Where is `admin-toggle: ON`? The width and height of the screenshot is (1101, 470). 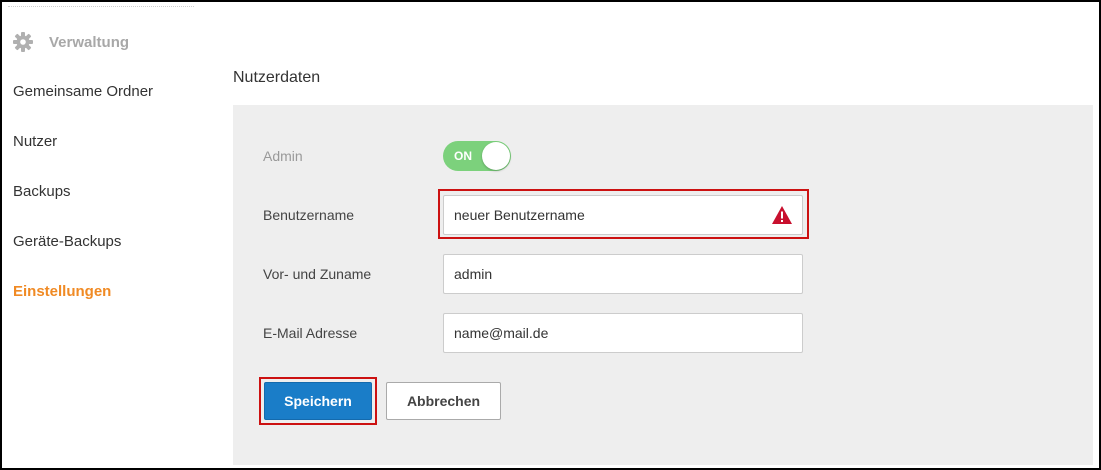 admin-toggle: ON is located at coordinates (477, 156).